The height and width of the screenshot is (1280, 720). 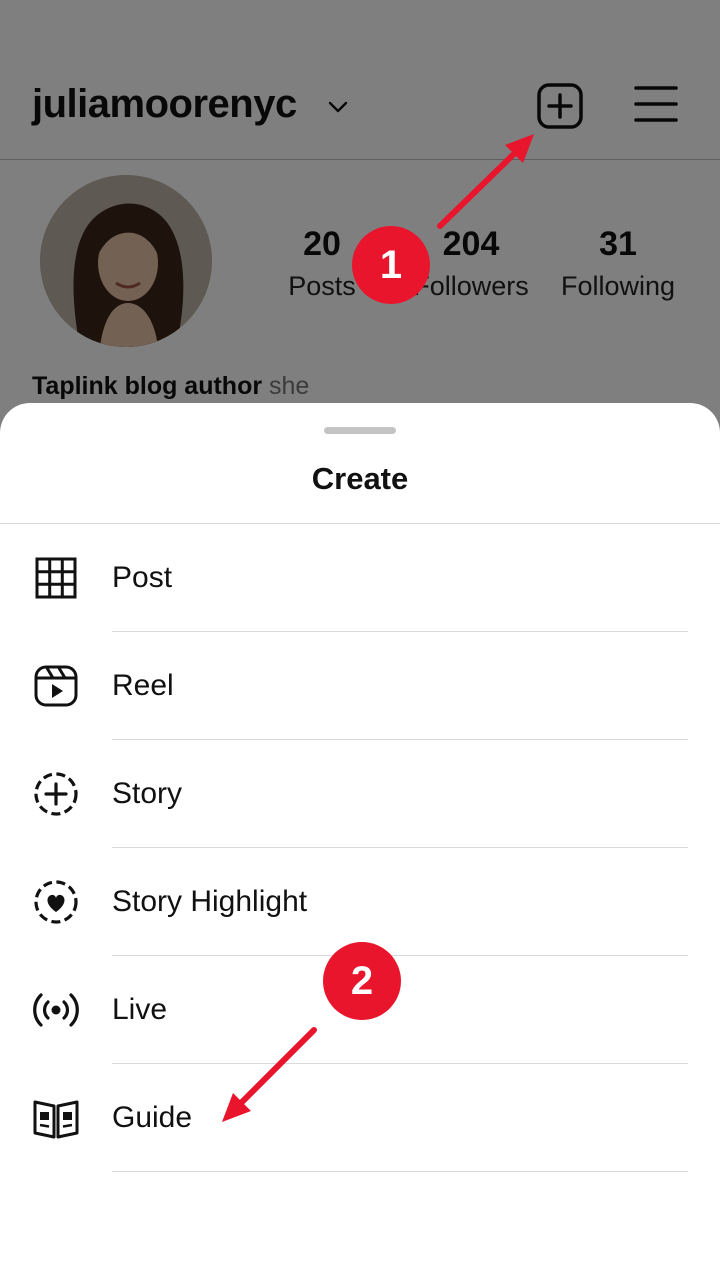 What do you see at coordinates (360, 686) in the screenshot?
I see `create-reel-item: Reel` at bounding box center [360, 686].